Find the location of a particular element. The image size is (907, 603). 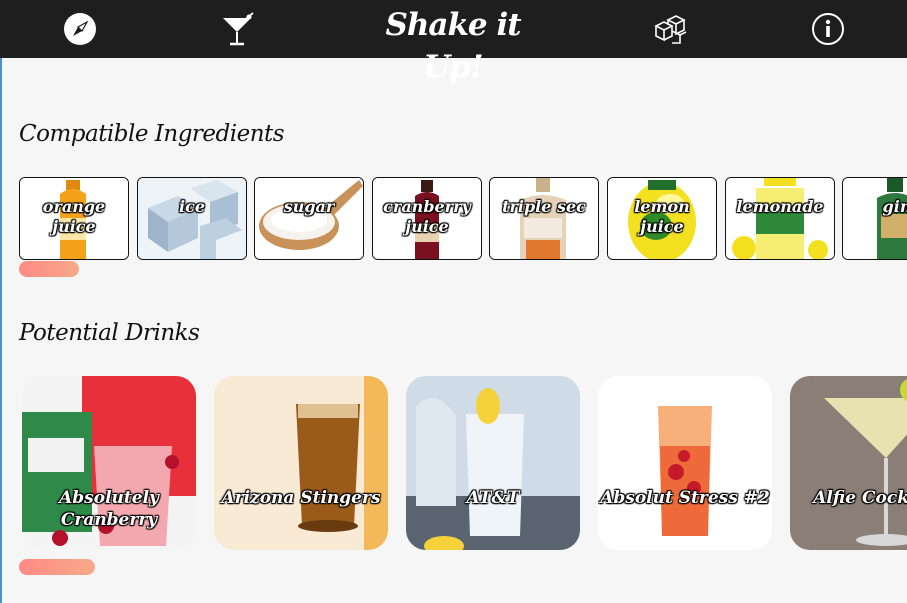

potential-drinks-heading: Potential Drinks is located at coordinates (109, 333).